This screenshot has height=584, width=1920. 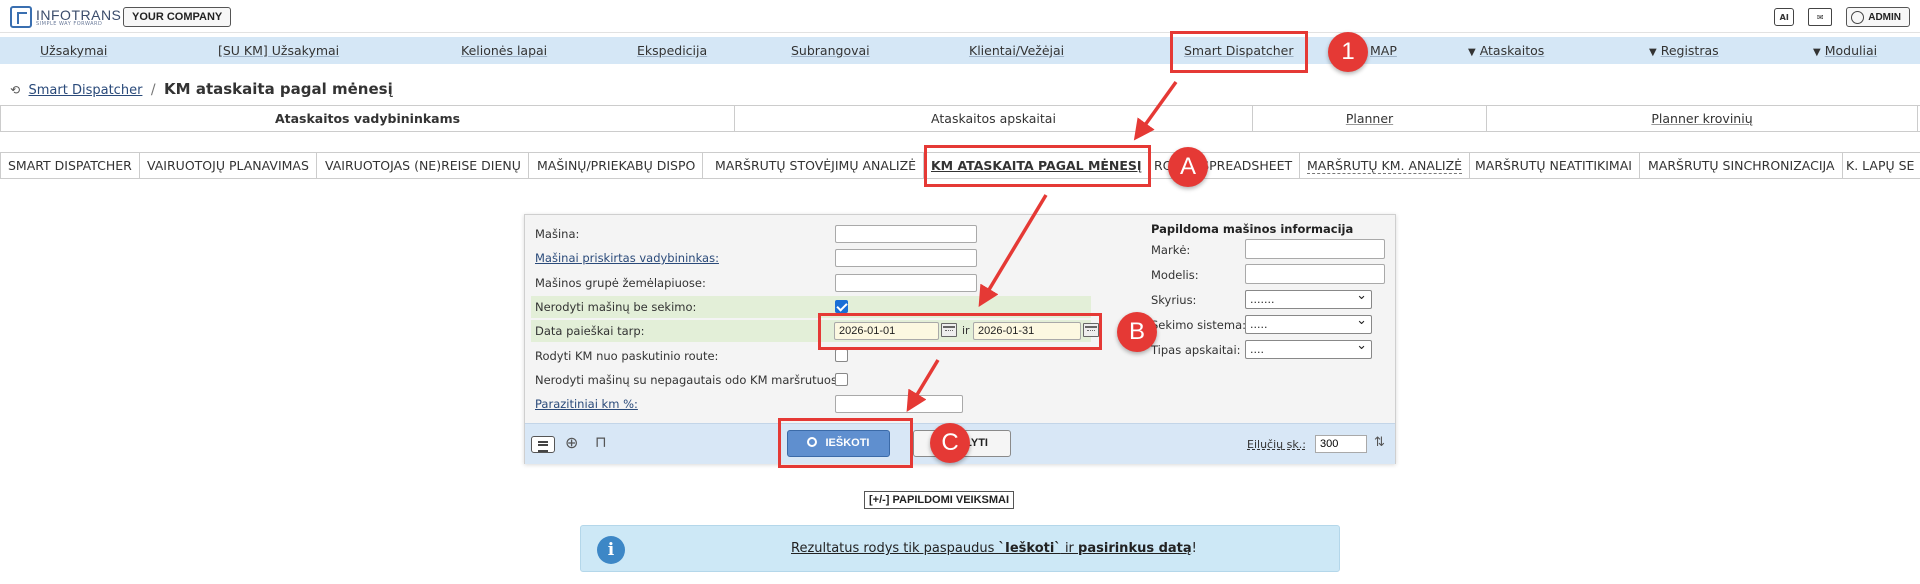 I want to click on modelis-input, so click(x=1315, y=274).